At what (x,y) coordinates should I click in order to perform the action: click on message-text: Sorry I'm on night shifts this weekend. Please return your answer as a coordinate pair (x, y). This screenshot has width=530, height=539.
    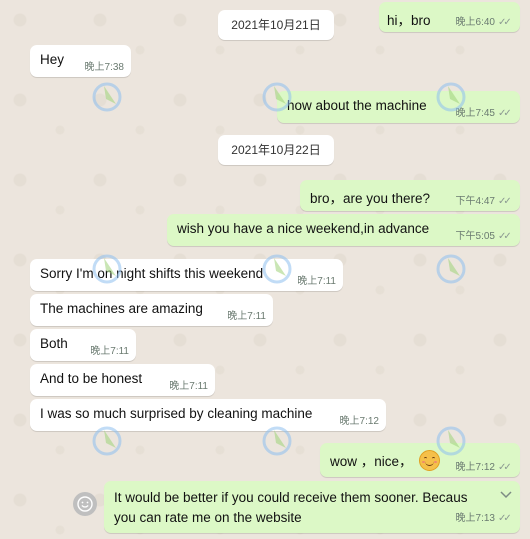
    Looking at the image, I should click on (152, 273).